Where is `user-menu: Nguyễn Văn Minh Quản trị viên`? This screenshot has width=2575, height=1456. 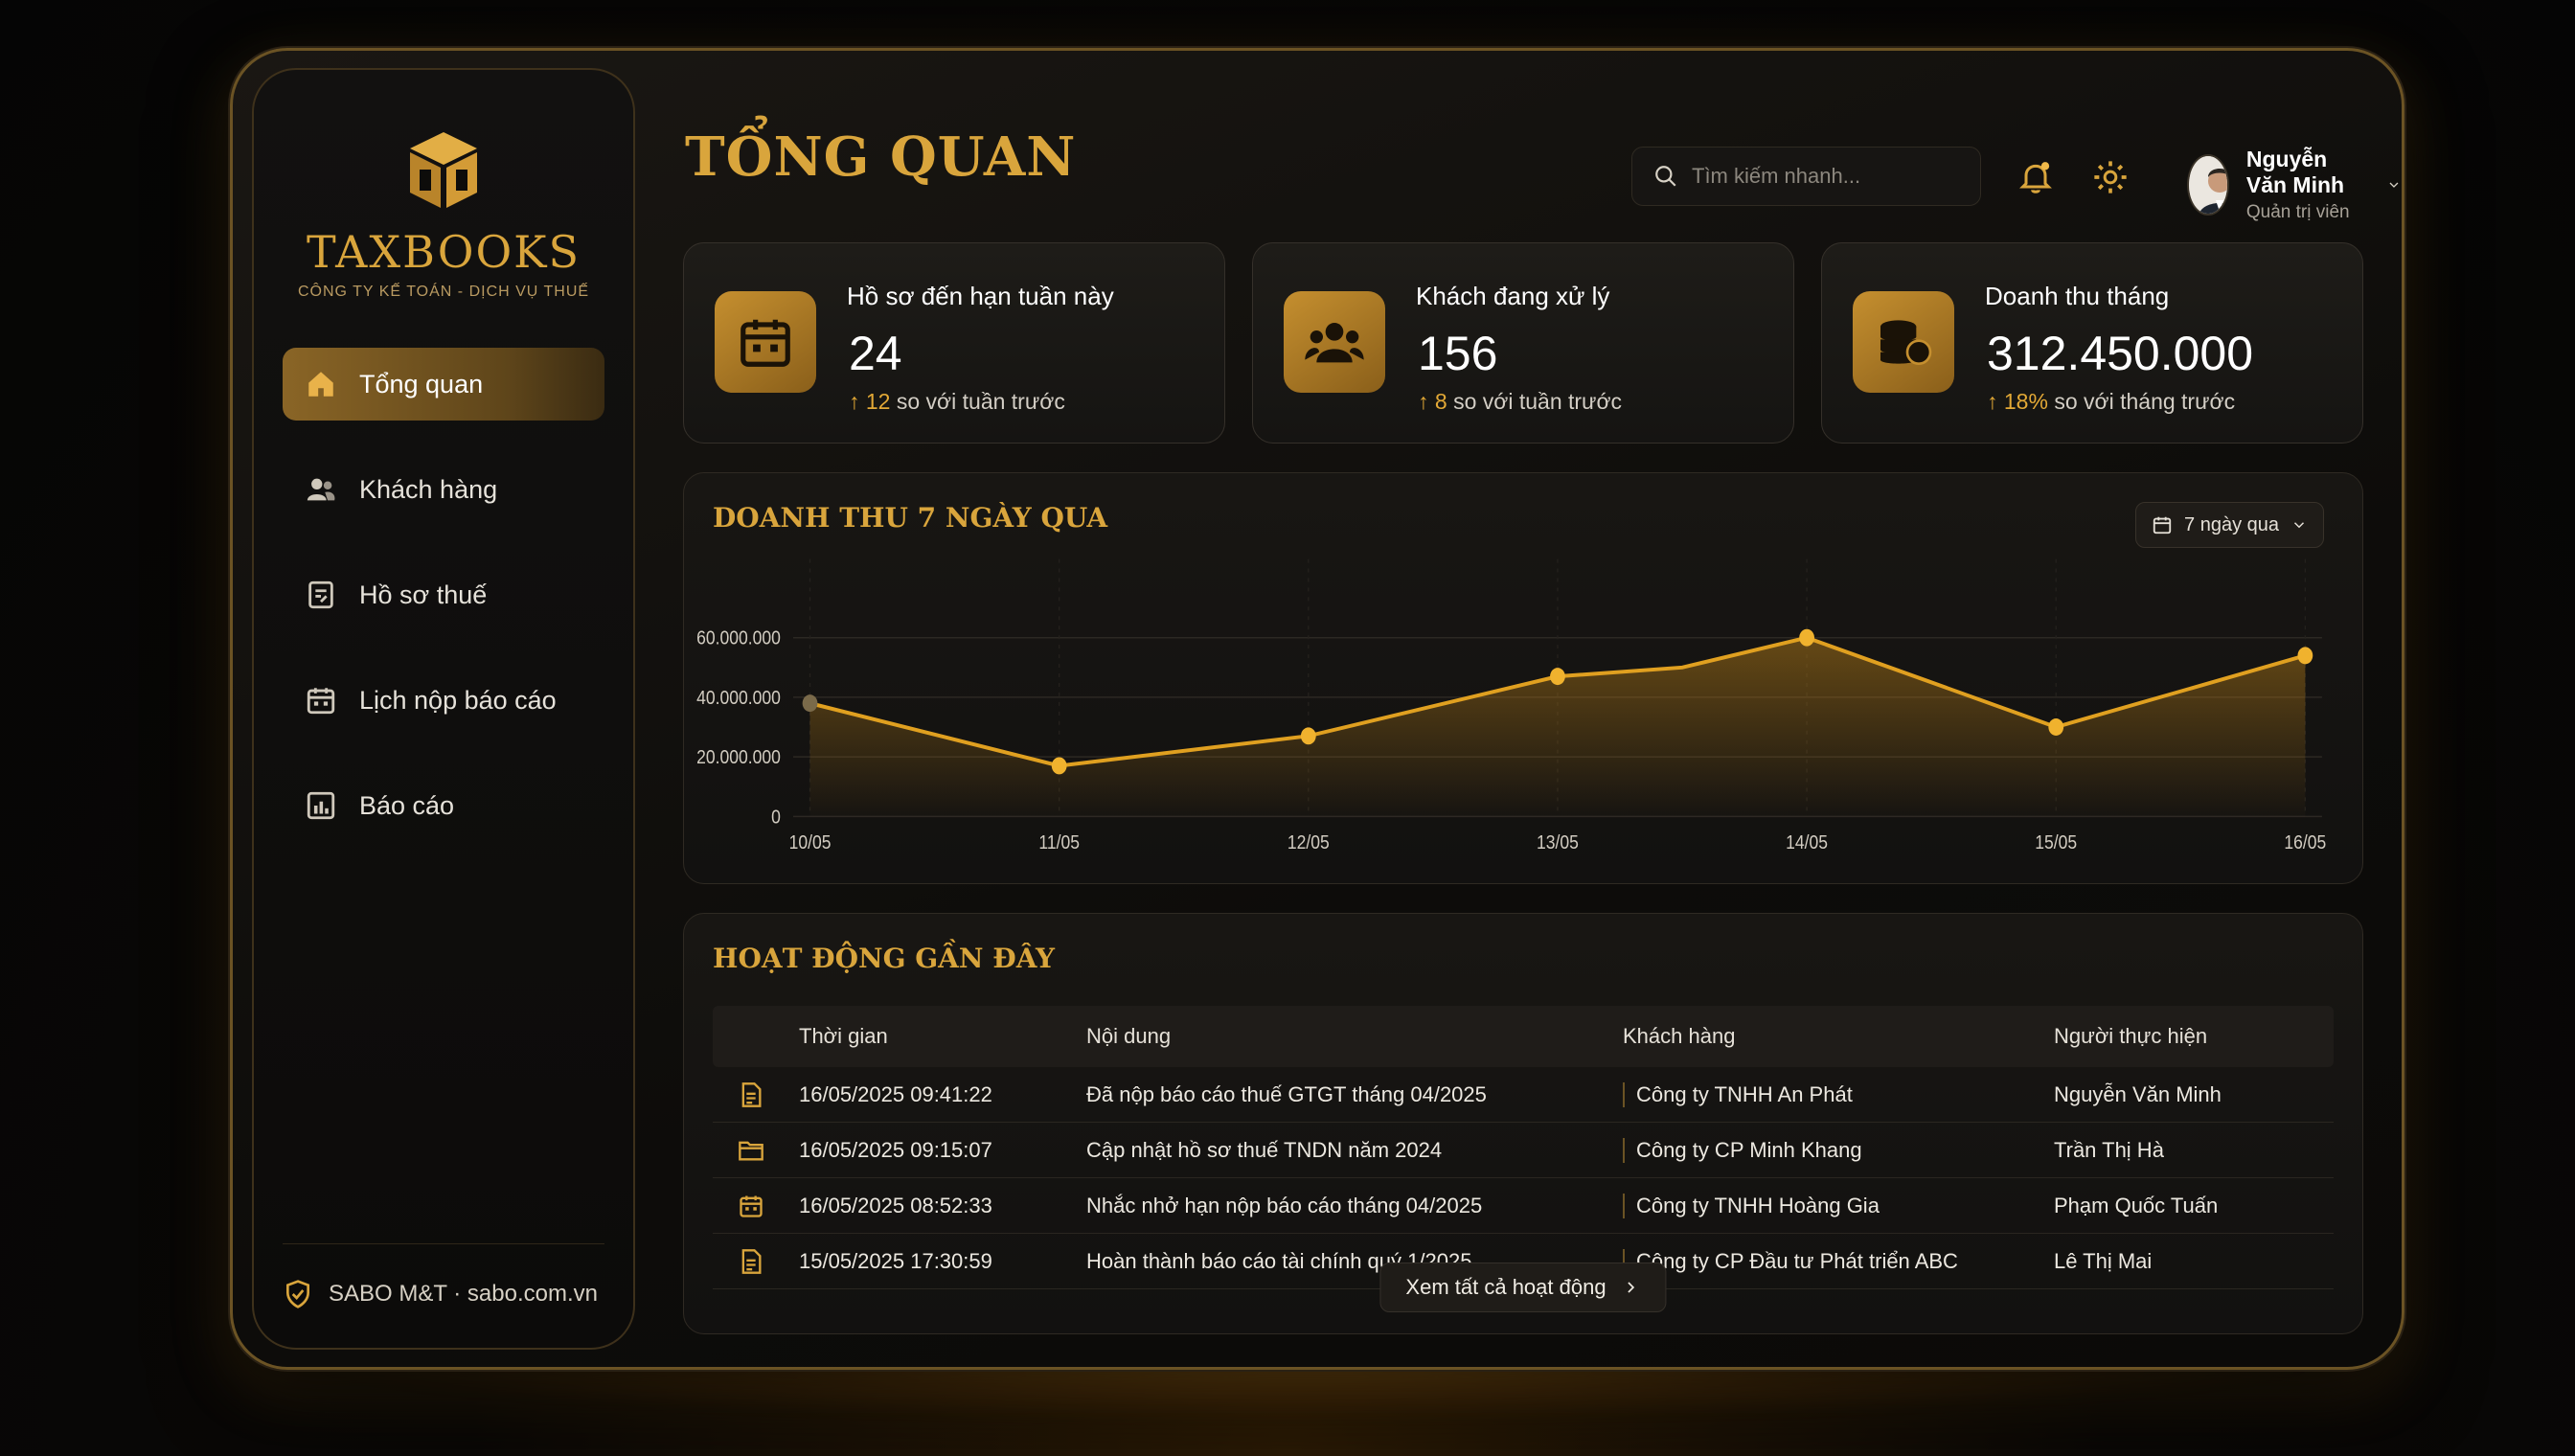 user-menu: Nguyễn Văn Minh Quản trị viên is located at coordinates (2294, 185).